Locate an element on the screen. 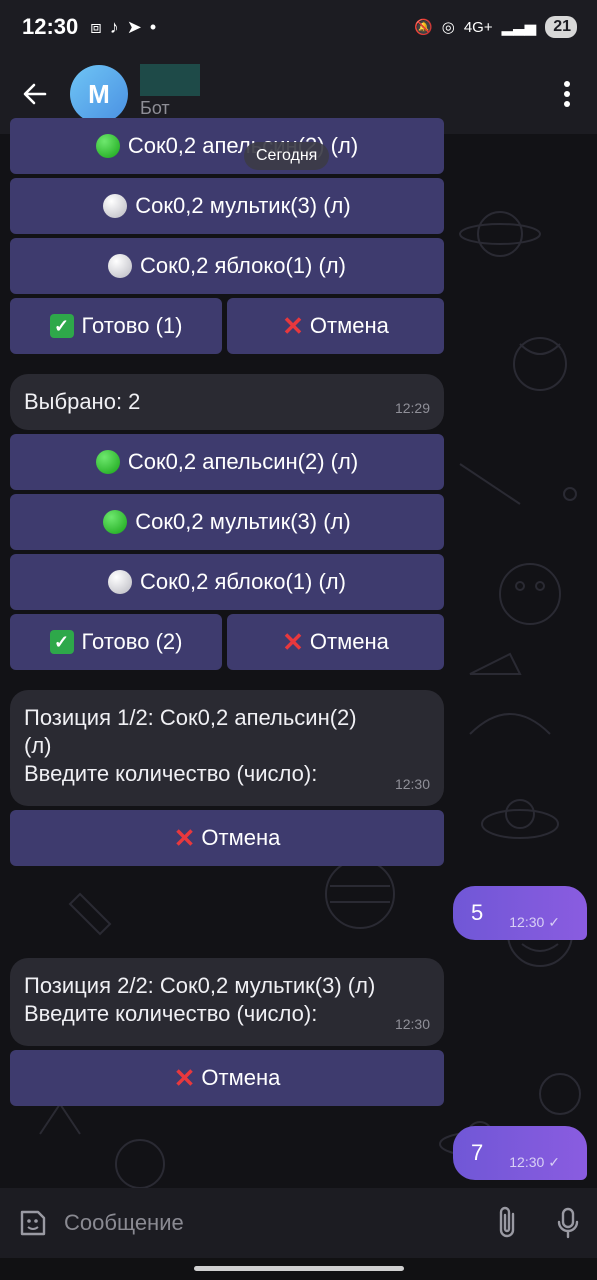  more-vertical-icon is located at coordinates (567, 94).